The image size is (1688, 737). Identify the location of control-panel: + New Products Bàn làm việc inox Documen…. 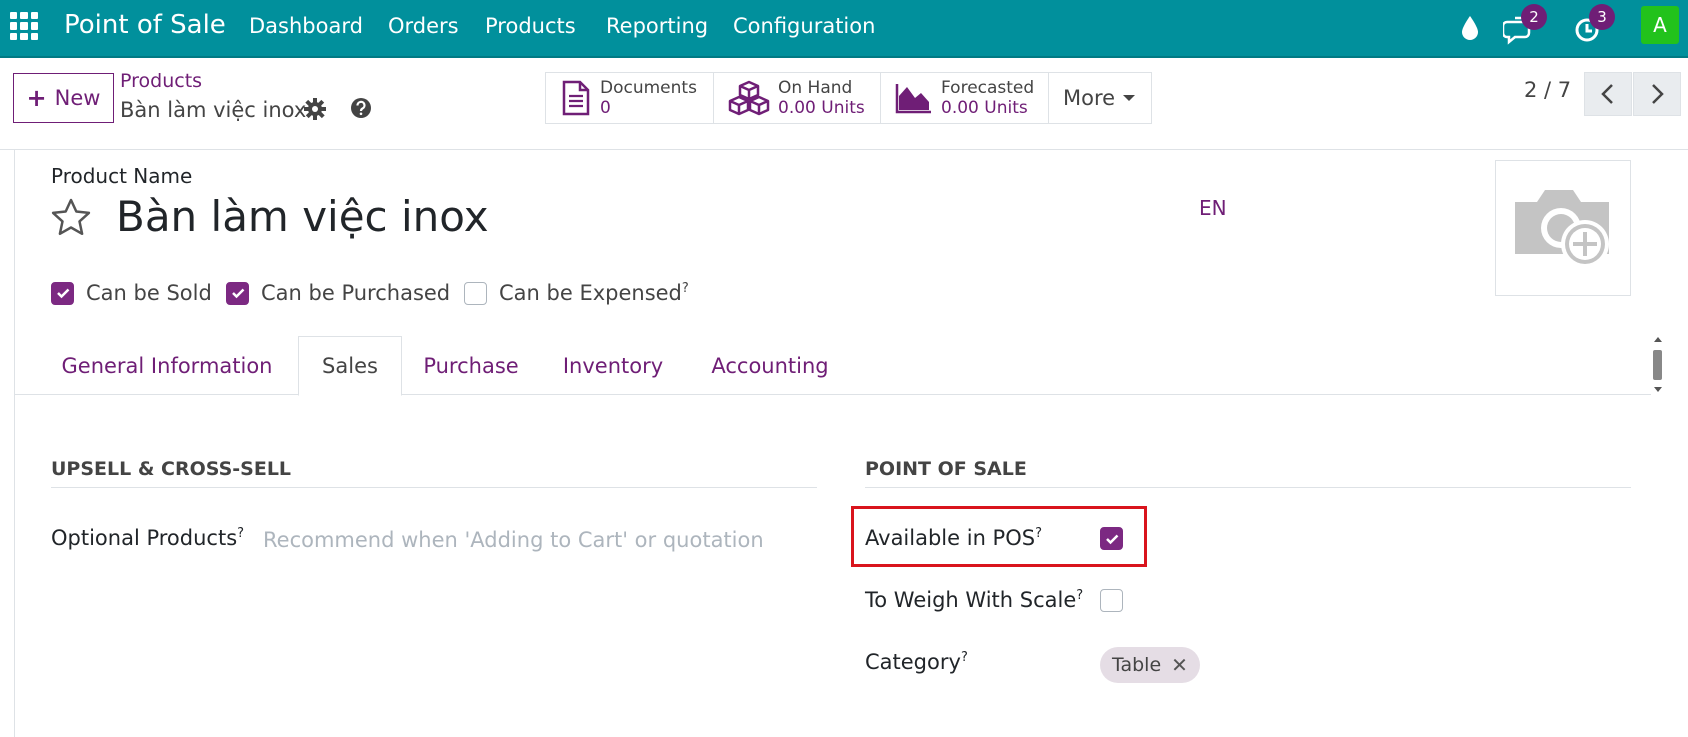
(844, 104).